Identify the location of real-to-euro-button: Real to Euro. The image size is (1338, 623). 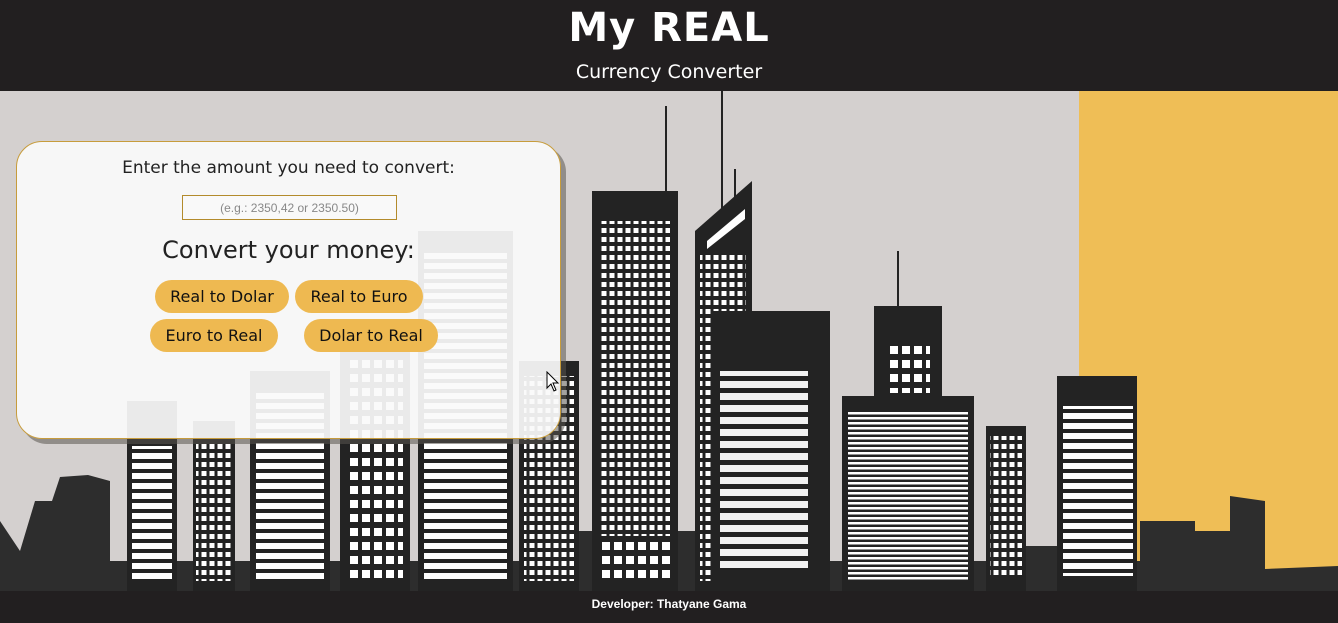
(359, 296).